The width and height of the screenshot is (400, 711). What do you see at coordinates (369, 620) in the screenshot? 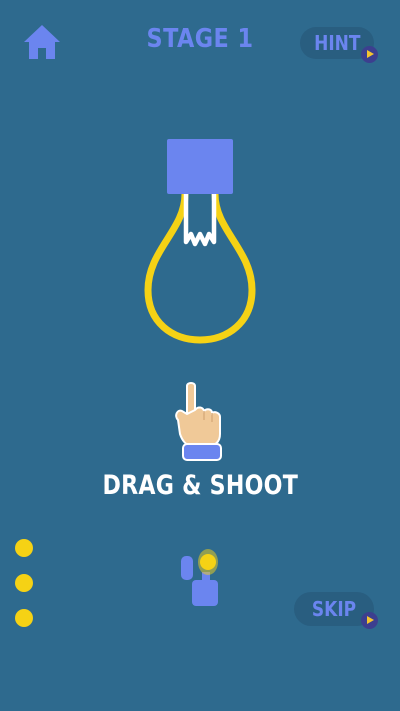
I see `skip-play-icon` at bounding box center [369, 620].